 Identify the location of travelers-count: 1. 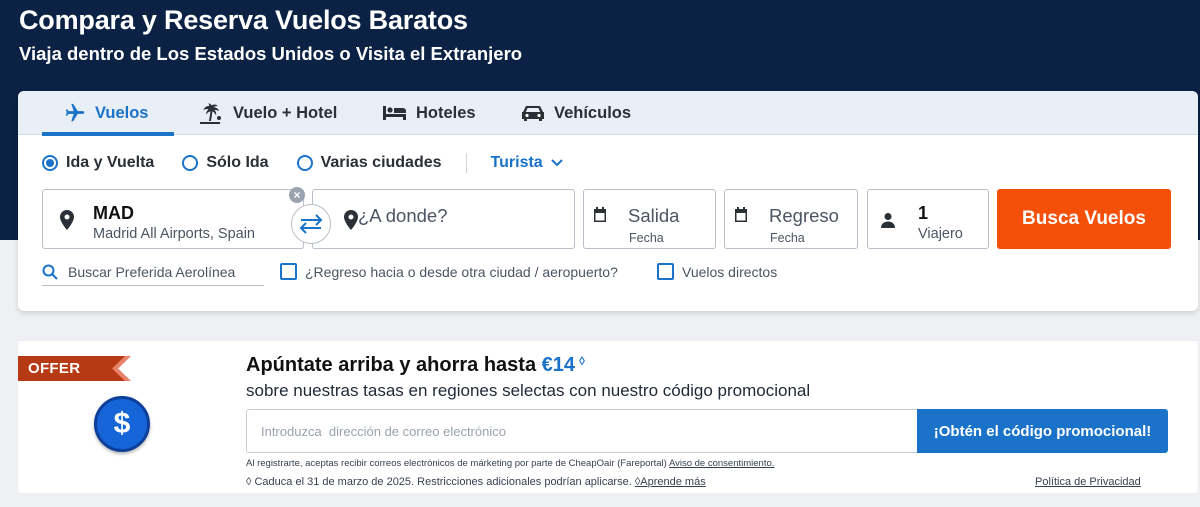
(923, 213).